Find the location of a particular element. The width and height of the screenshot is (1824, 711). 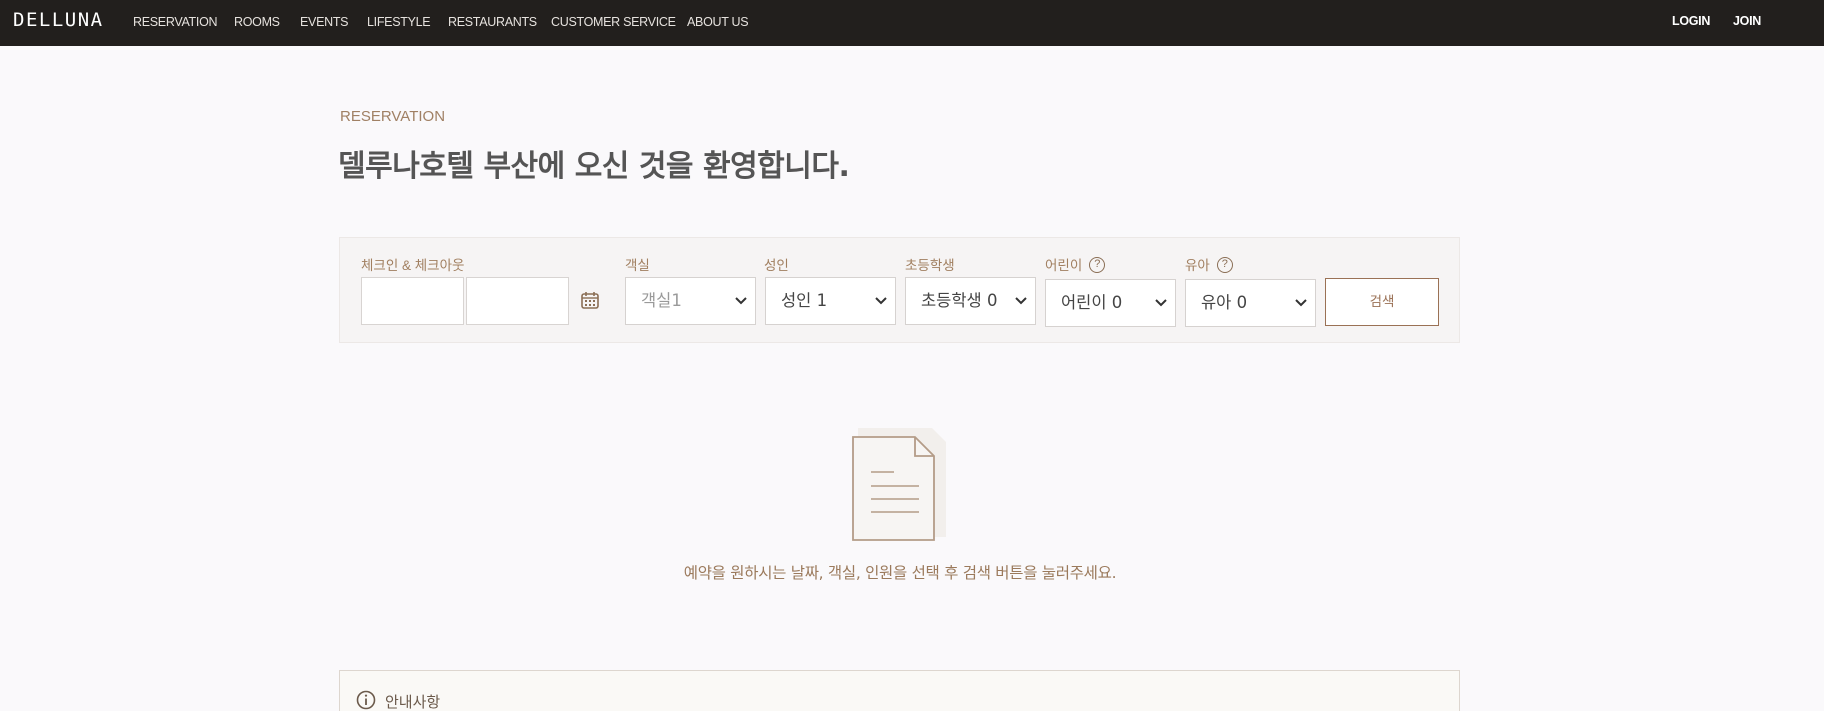

infants-select-value: 유아 0 is located at coordinates (1224, 302).